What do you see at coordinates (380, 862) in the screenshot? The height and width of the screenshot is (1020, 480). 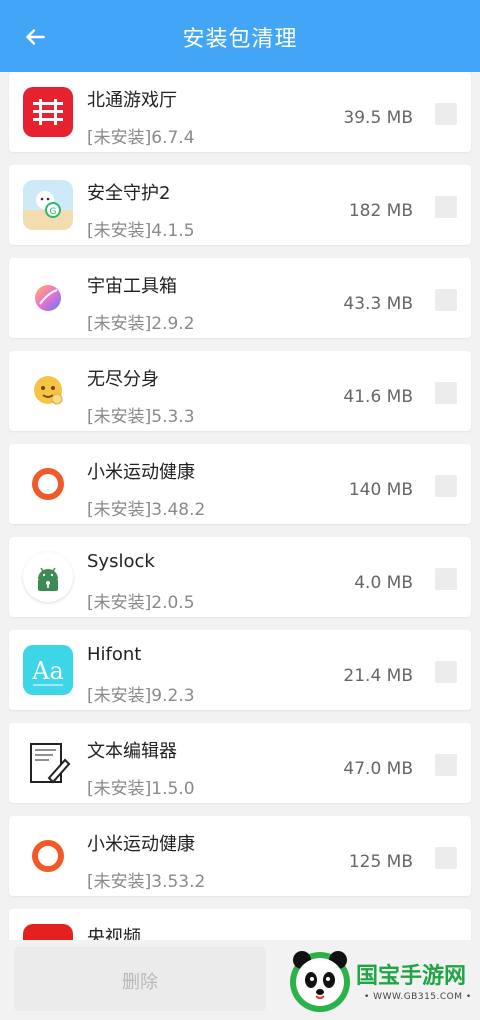 I see `file-size: 125 MB` at bounding box center [380, 862].